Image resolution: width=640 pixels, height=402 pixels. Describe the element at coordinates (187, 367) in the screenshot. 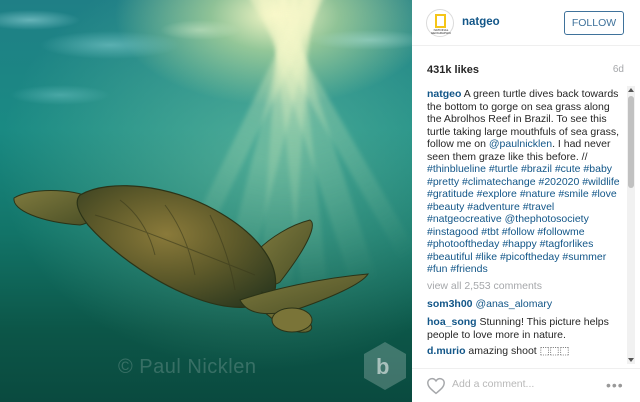

I see `photo-watermark: © Paul Nicklen` at that location.